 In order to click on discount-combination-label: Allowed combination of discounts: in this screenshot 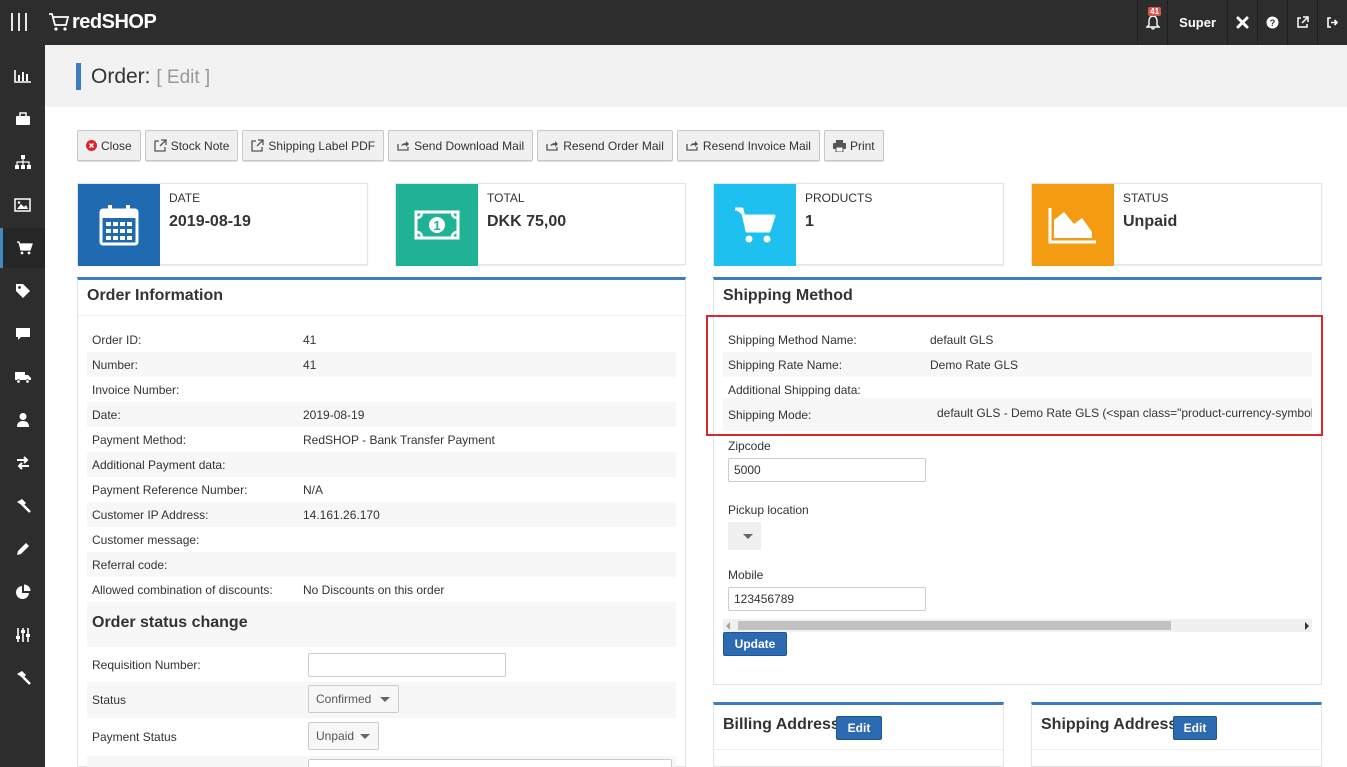, I will do `click(182, 589)`.